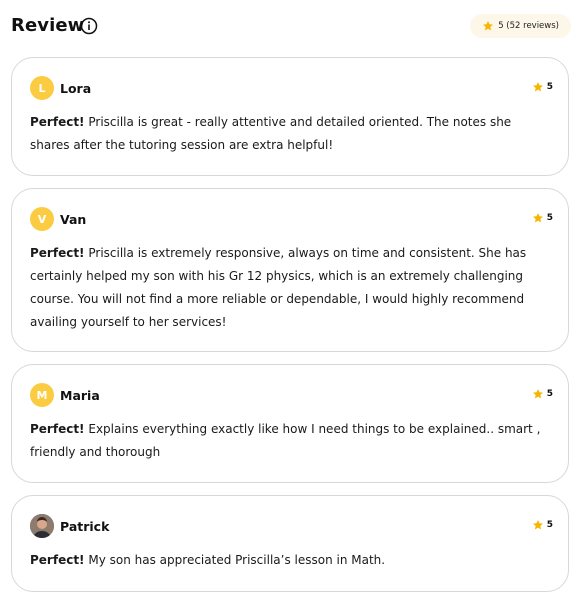 This screenshot has height=607, width=586. I want to click on review-header: Review 5 (52 reviews), so click(291, 27).